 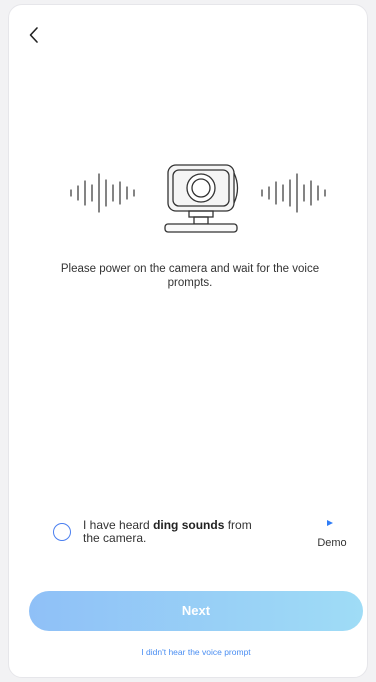 I want to click on no-voice-prompt-link: I didn't hear the voice prompt, so click(x=196, y=652).